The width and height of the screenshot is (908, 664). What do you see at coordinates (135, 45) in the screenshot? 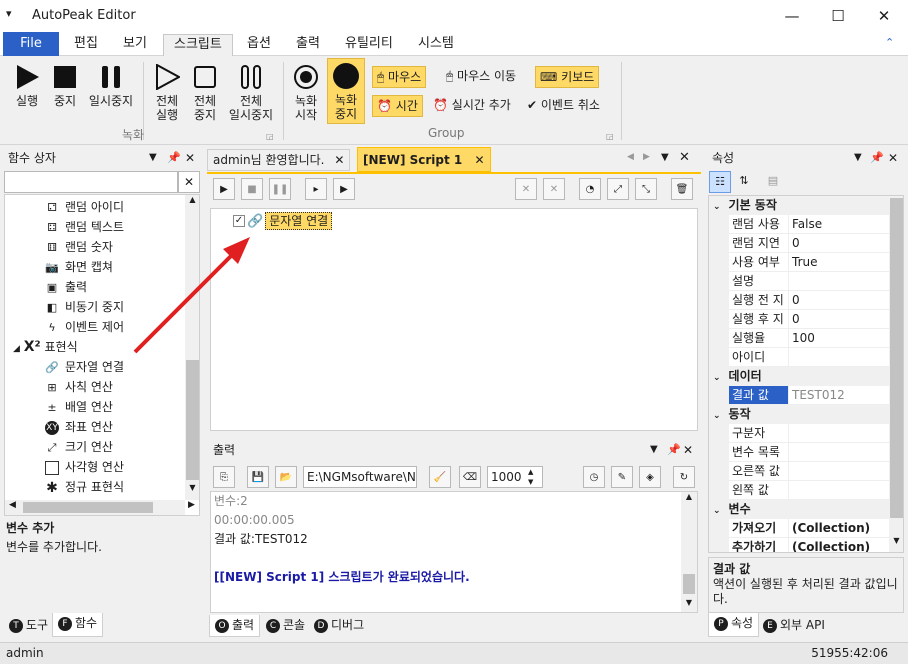
I see `menu-view: 보기` at bounding box center [135, 45].